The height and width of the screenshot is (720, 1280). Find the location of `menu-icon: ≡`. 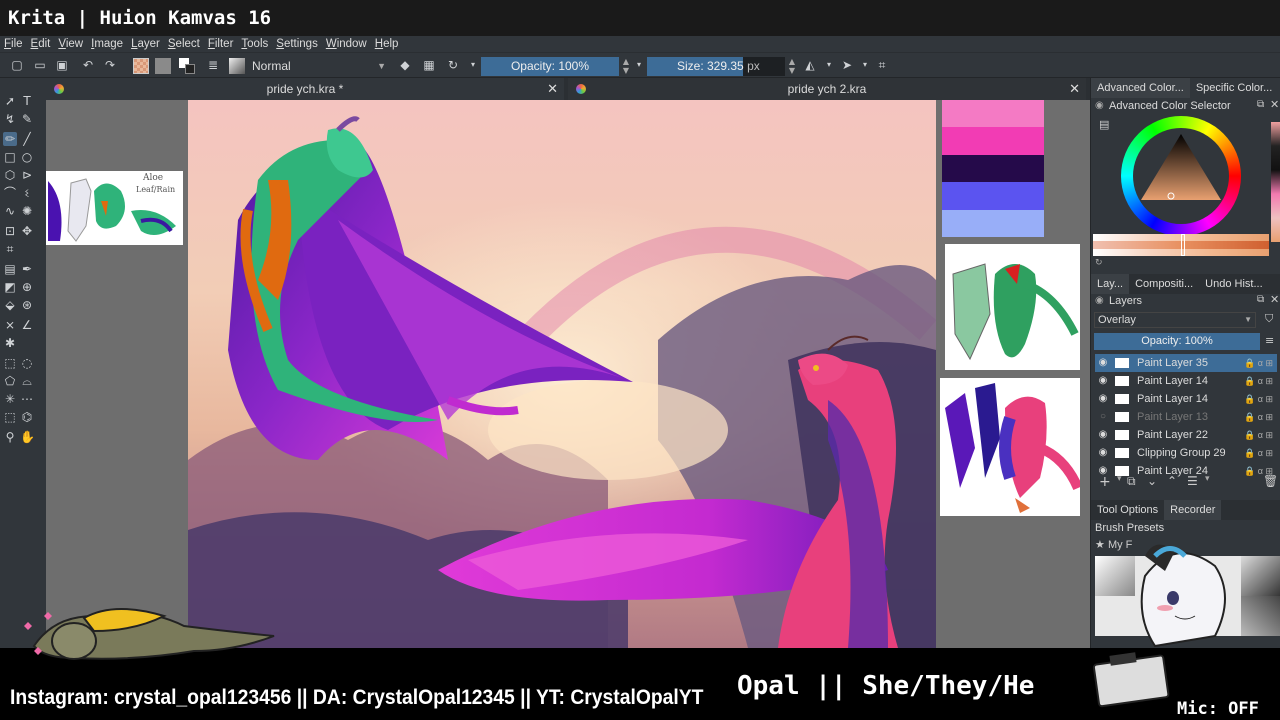

menu-icon: ≡ is located at coordinates (1269, 340).